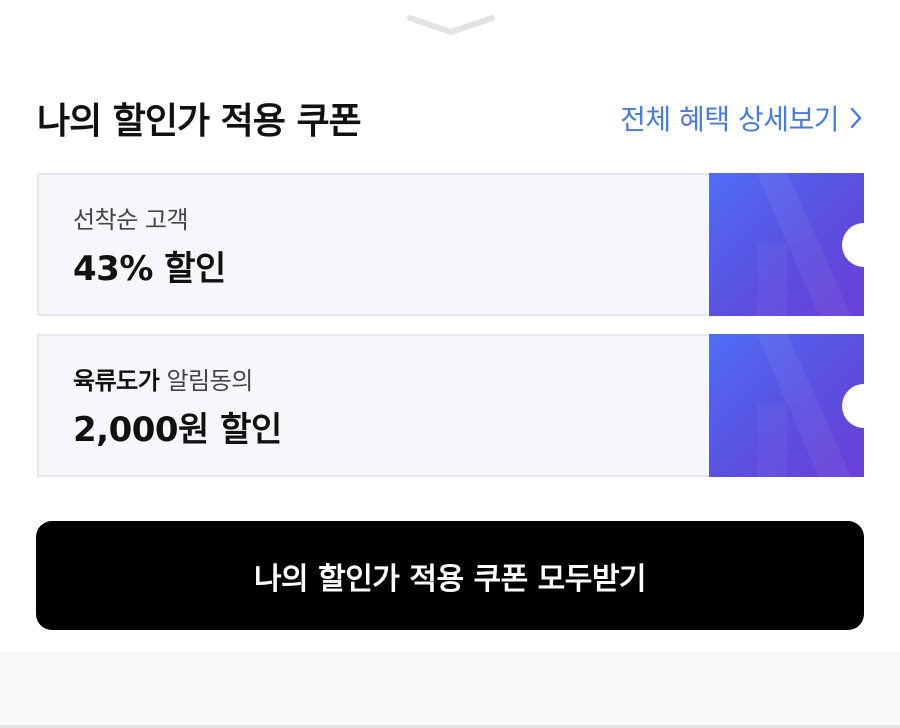  What do you see at coordinates (451, 25) in the screenshot?
I see `sheet-handle-chevron-icon` at bounding box center [451, 25].